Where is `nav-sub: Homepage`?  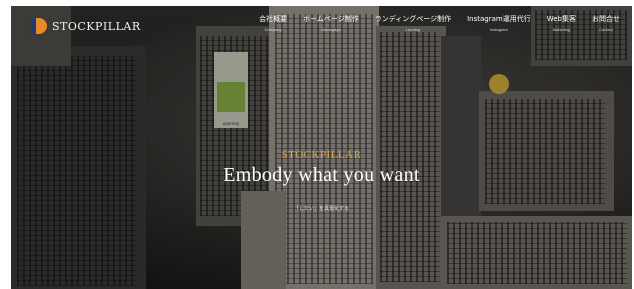
nav-sub: Homepage is located at coordinates (331, 29).